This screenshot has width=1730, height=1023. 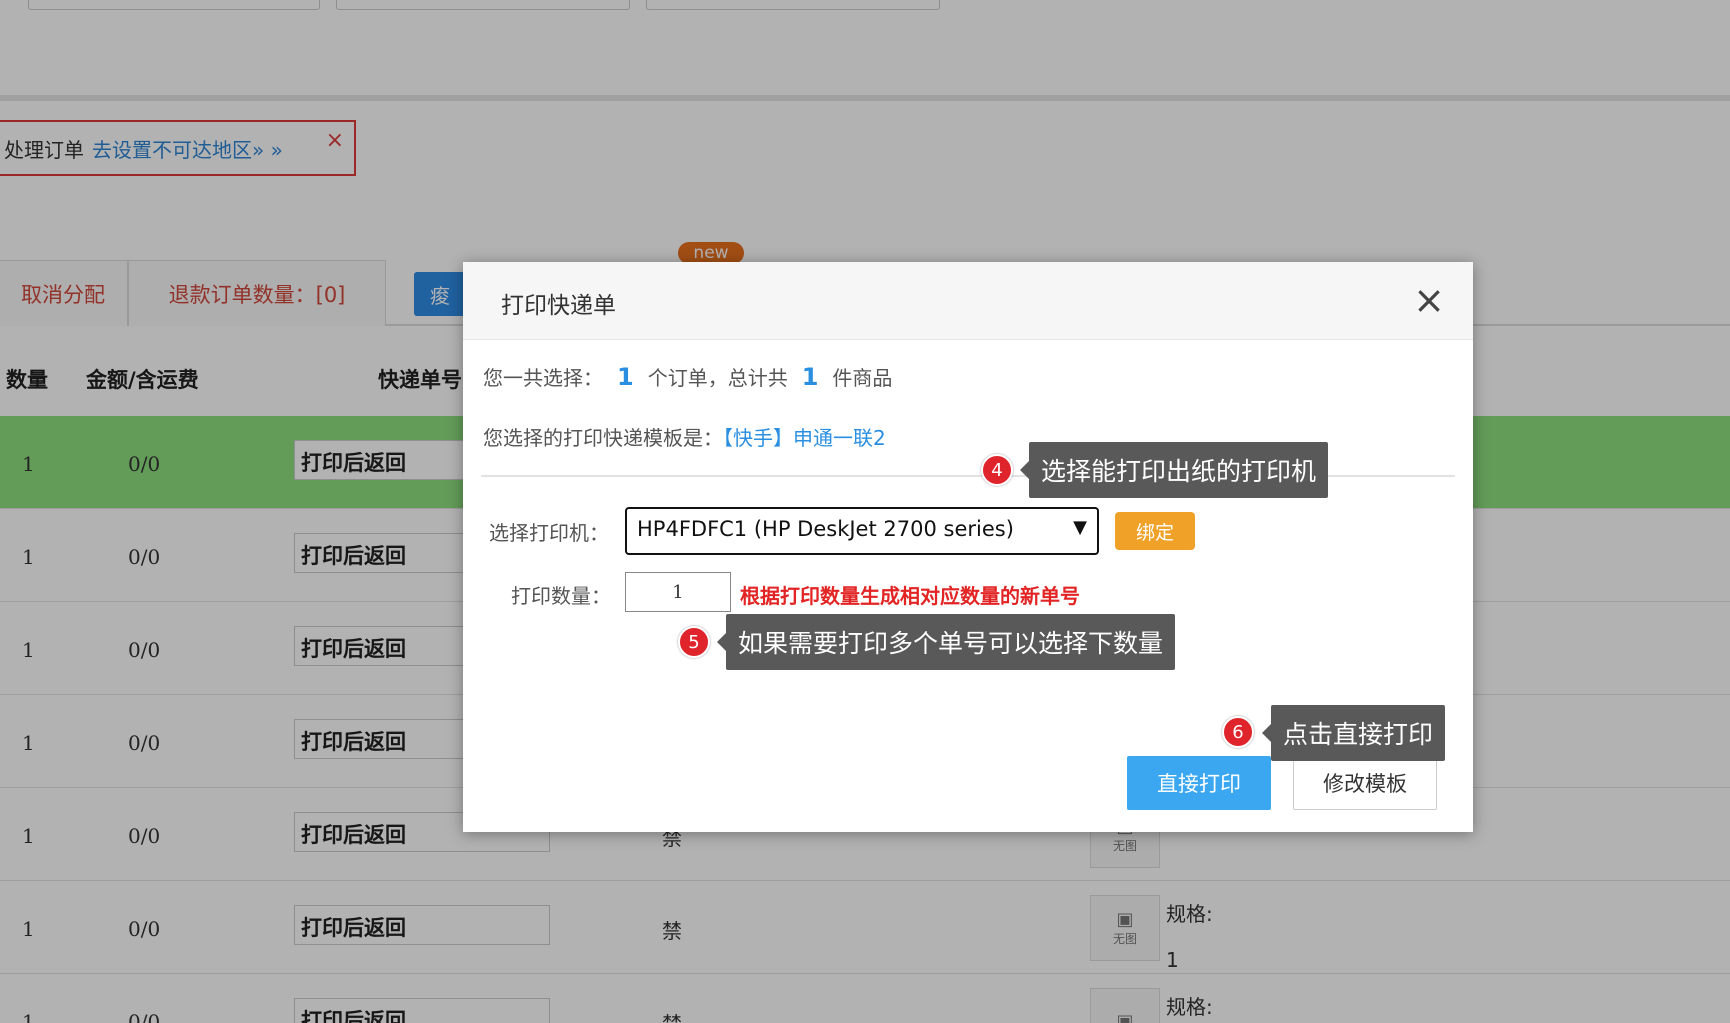 What do you see at coordinates (625, 377) in the screenshot?
I see `order-count: 1` at bounding box center [625, 377].